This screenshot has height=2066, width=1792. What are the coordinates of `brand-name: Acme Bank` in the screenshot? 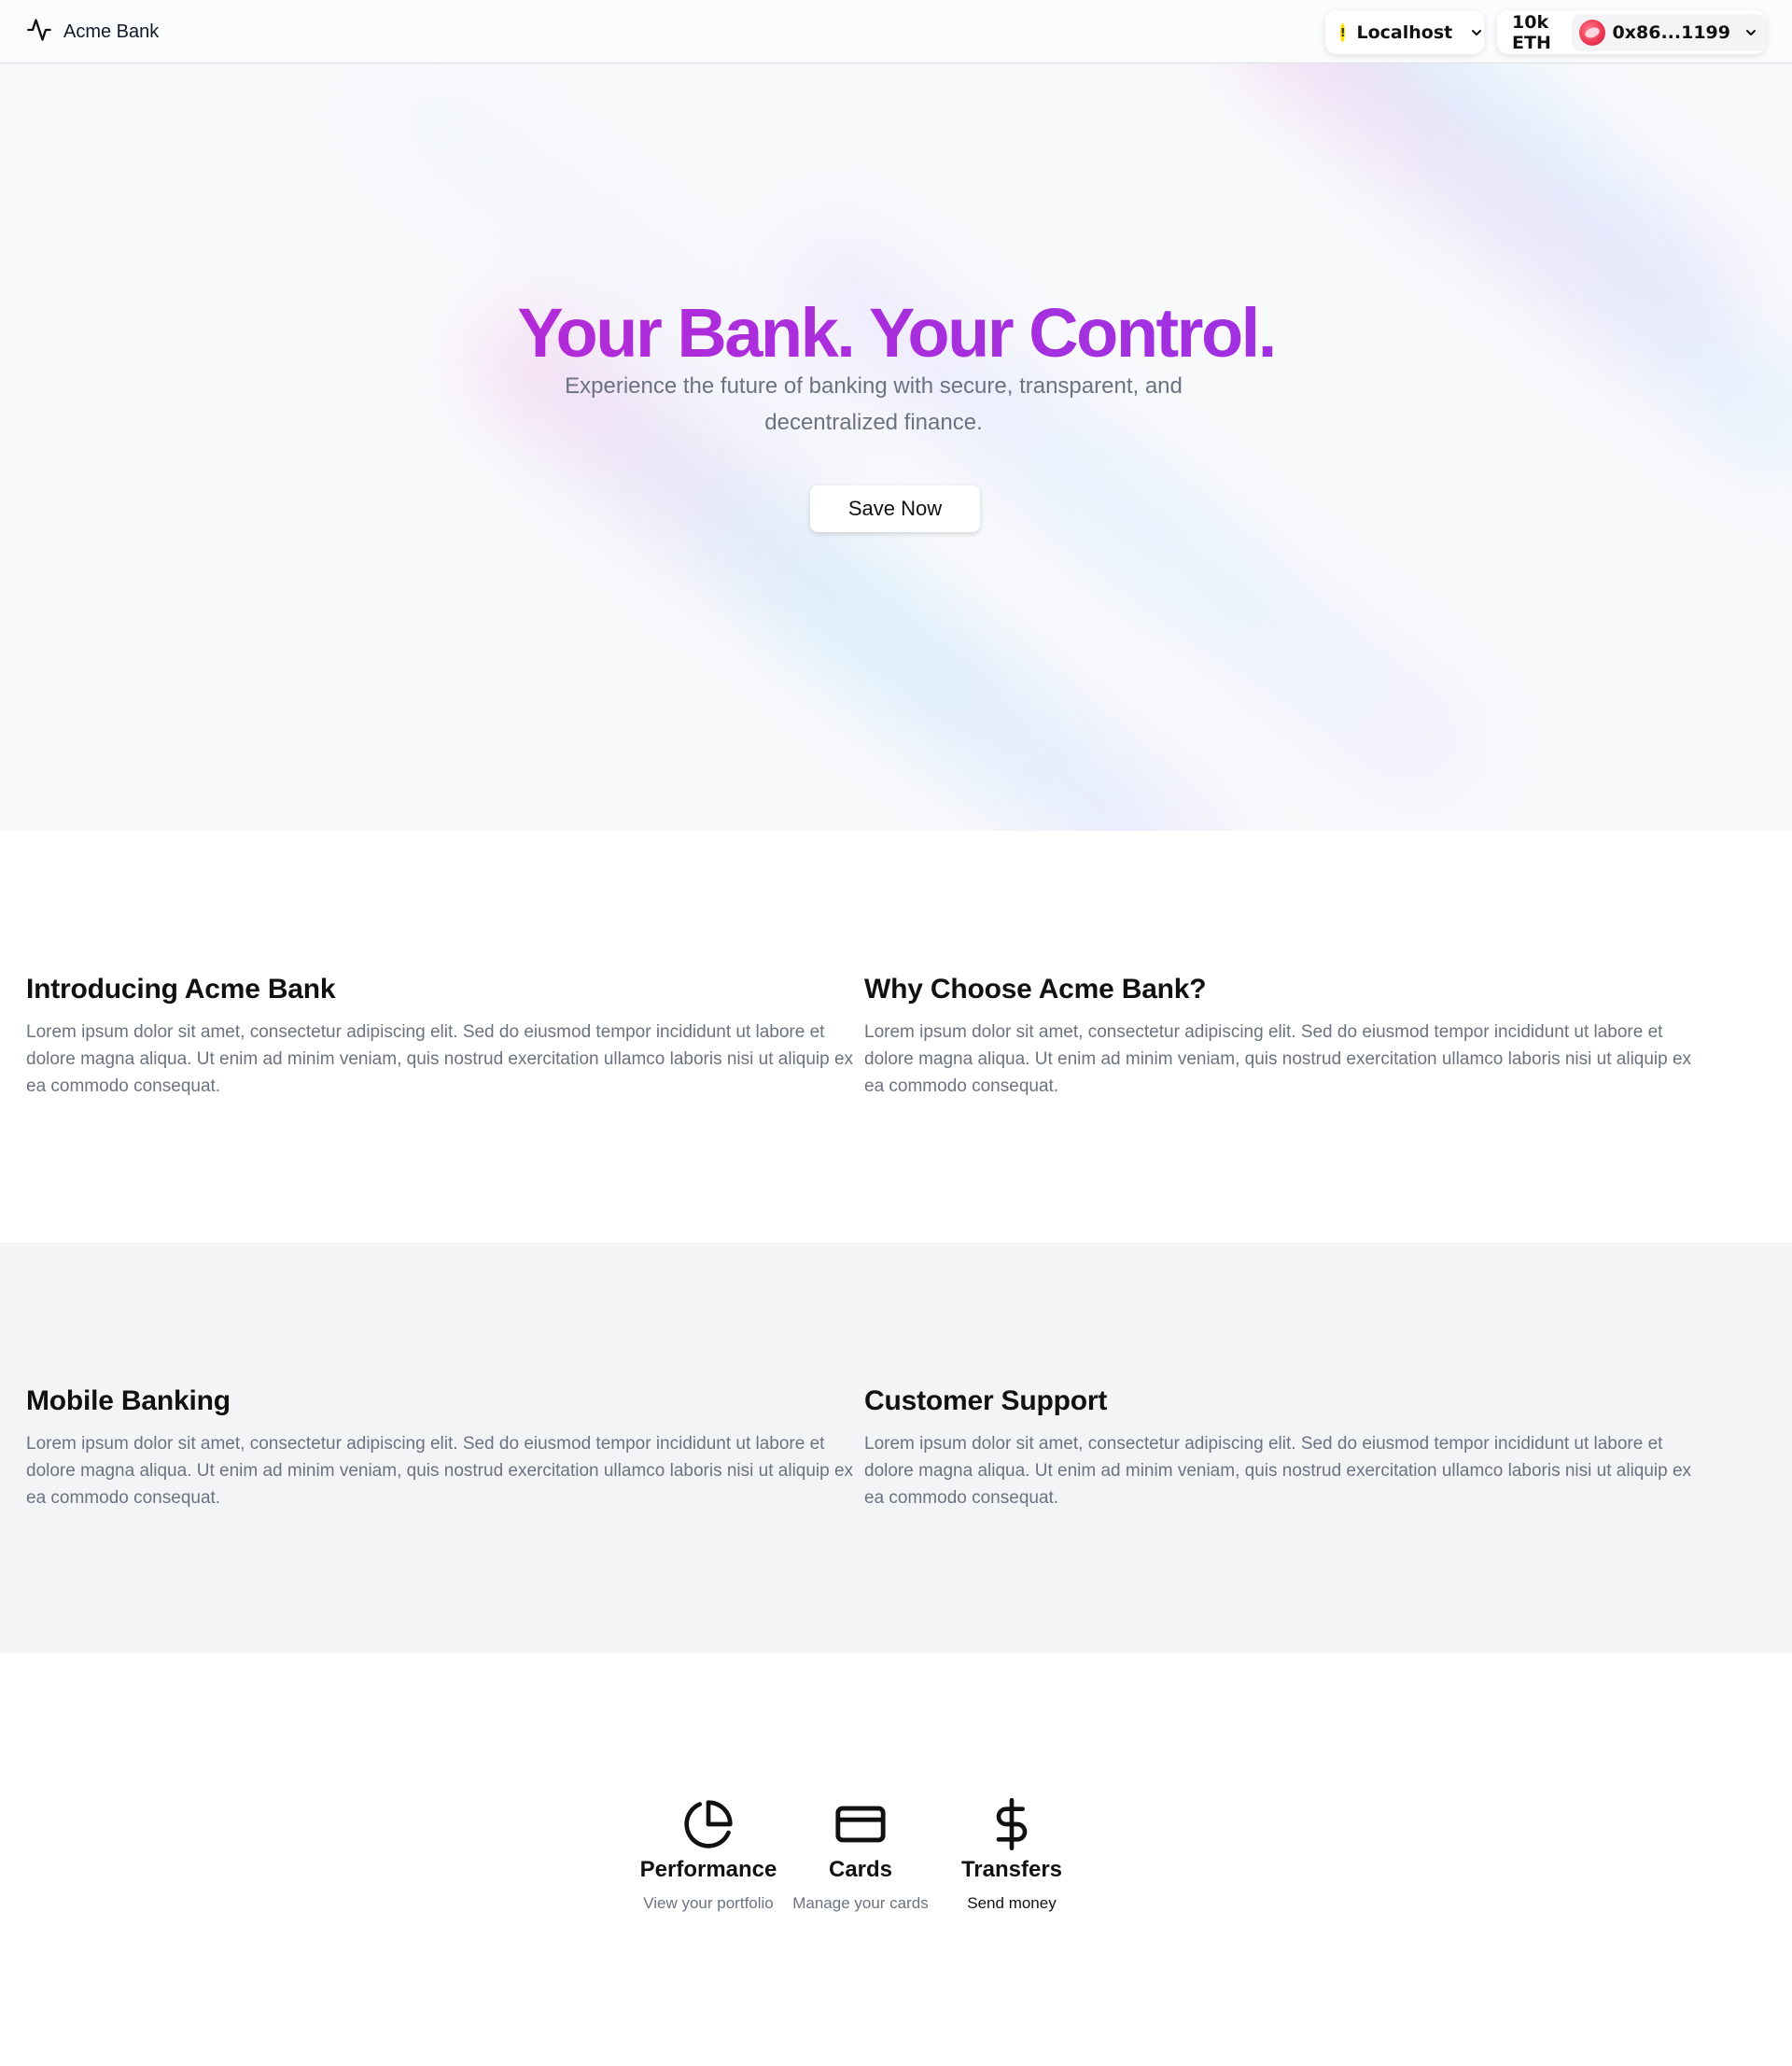 It's located at (111, 31).